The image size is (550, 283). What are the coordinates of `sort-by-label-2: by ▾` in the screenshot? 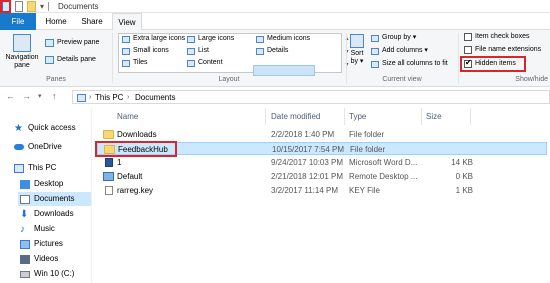 It's located at (357, 61).